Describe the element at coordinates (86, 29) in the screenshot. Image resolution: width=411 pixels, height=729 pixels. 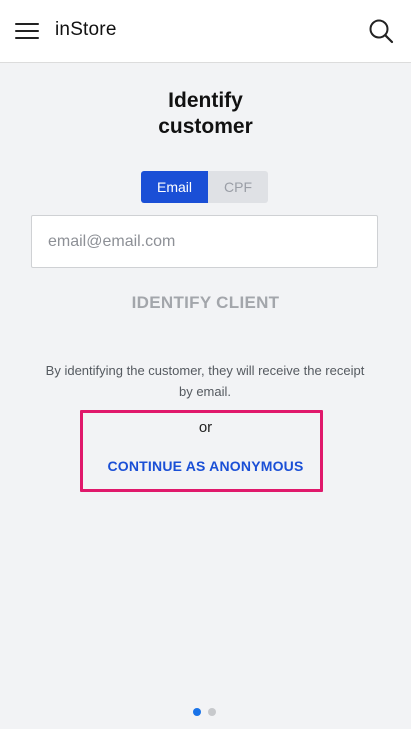
I see `app-title: inStore` at that location.